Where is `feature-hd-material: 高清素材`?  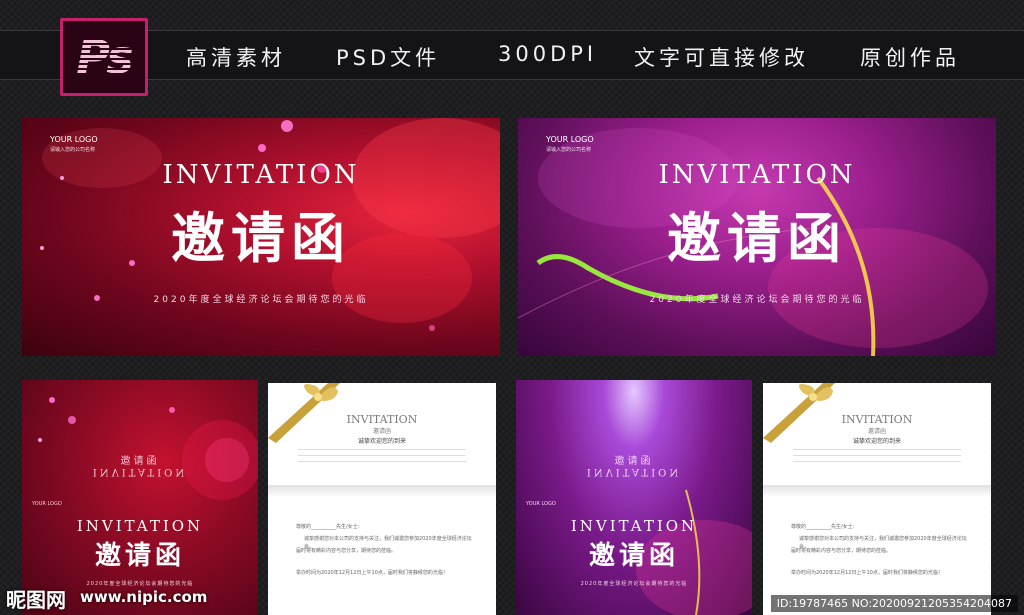
feature-hd-material: 高清素材 is located at coordinates (236, 58).